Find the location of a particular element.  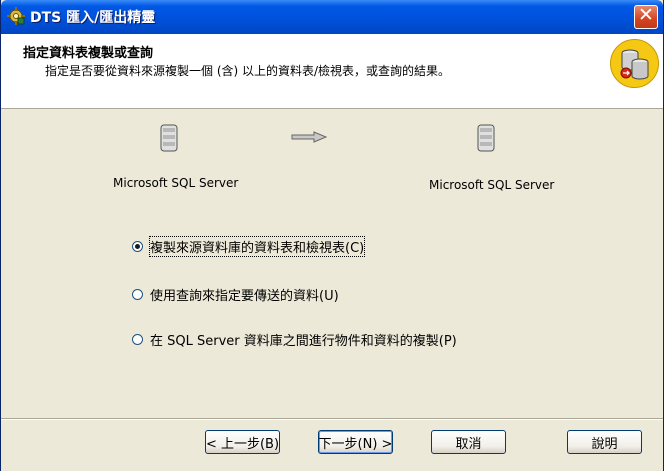

window-title: DTS 匯入/匯出精靈 is located at coordinates (93, 18).